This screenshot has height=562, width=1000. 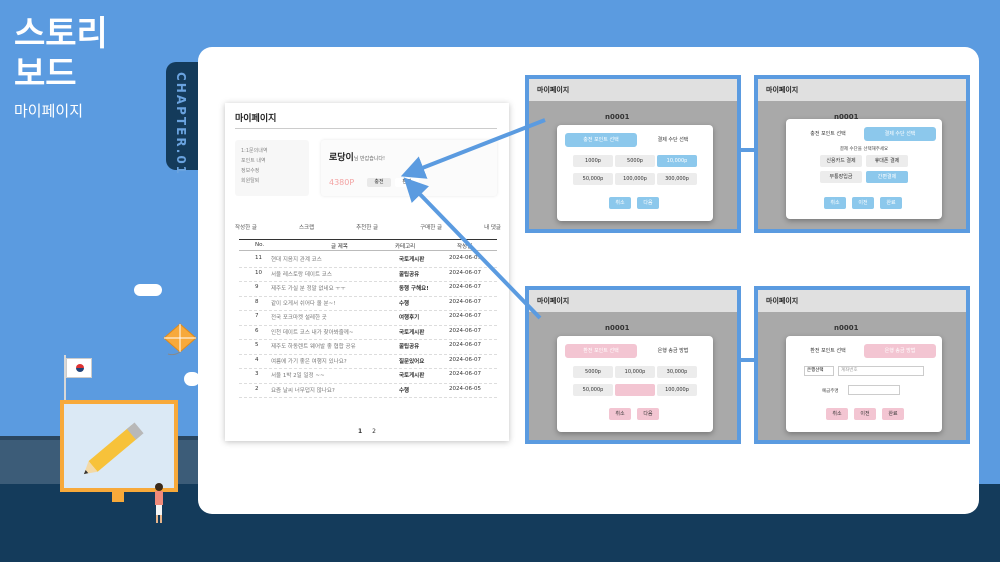 I want to click on col-no: No., so click(x=260, y=245).